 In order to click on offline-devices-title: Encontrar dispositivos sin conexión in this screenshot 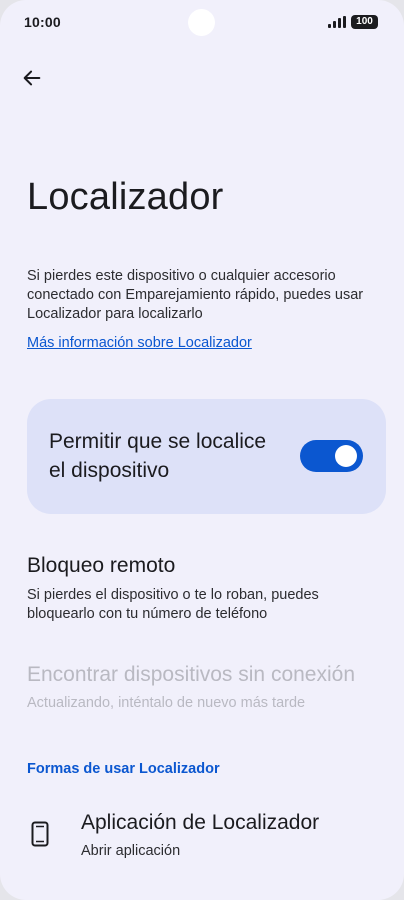, I will do `click(191, 674)`.